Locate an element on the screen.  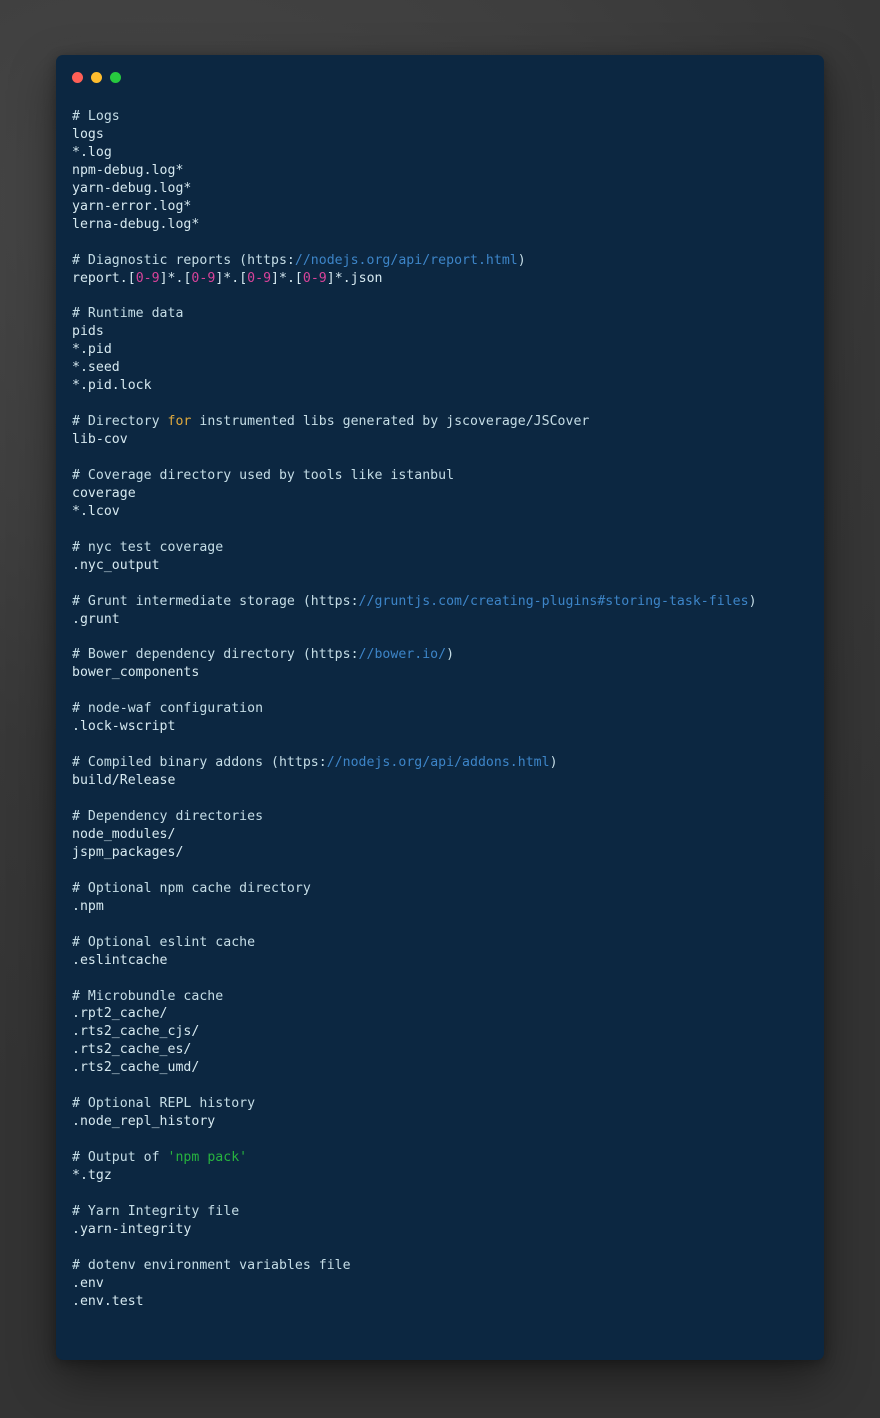
code-line: *.seed is located at coordinates (439, 368).